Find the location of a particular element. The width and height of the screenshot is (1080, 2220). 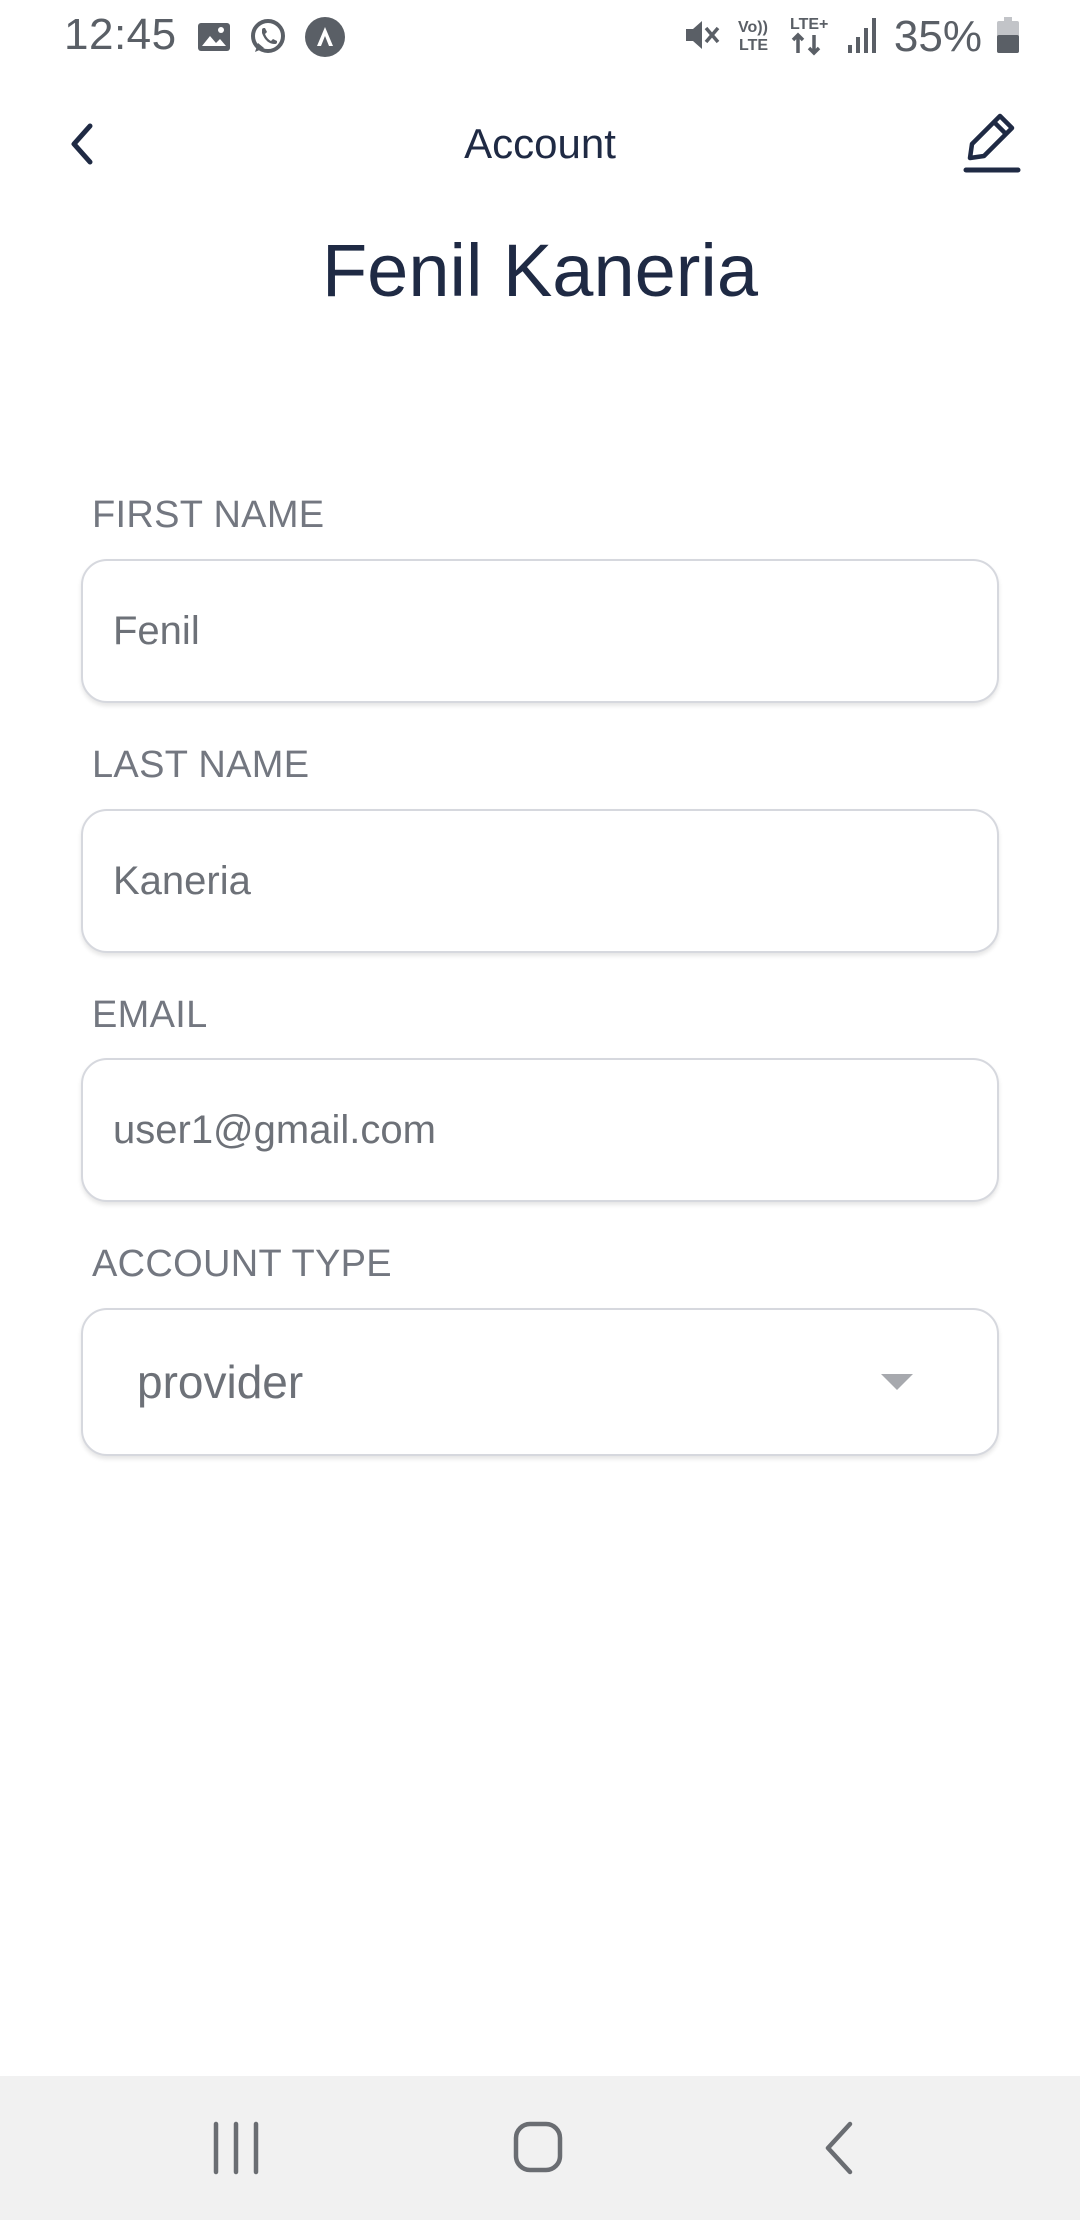

email-label: EMAIL is located at coordinates (150, 1015).